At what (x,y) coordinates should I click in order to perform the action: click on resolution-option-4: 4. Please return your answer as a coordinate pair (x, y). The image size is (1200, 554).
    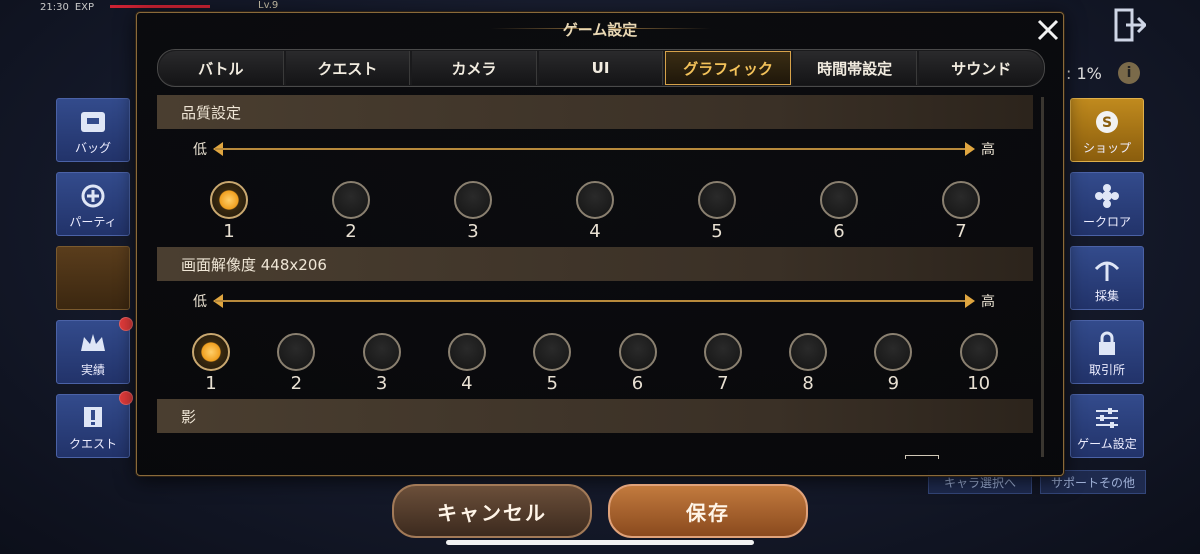
    Looking at the image, I should click on (467, 363).